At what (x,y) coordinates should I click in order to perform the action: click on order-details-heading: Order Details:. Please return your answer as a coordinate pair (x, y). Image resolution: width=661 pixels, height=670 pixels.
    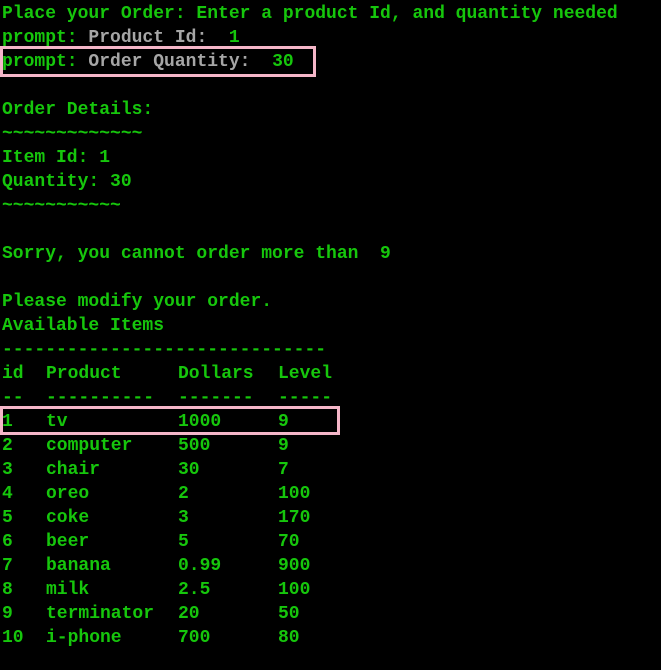
    Looking at the image, I should click on (78, 110).